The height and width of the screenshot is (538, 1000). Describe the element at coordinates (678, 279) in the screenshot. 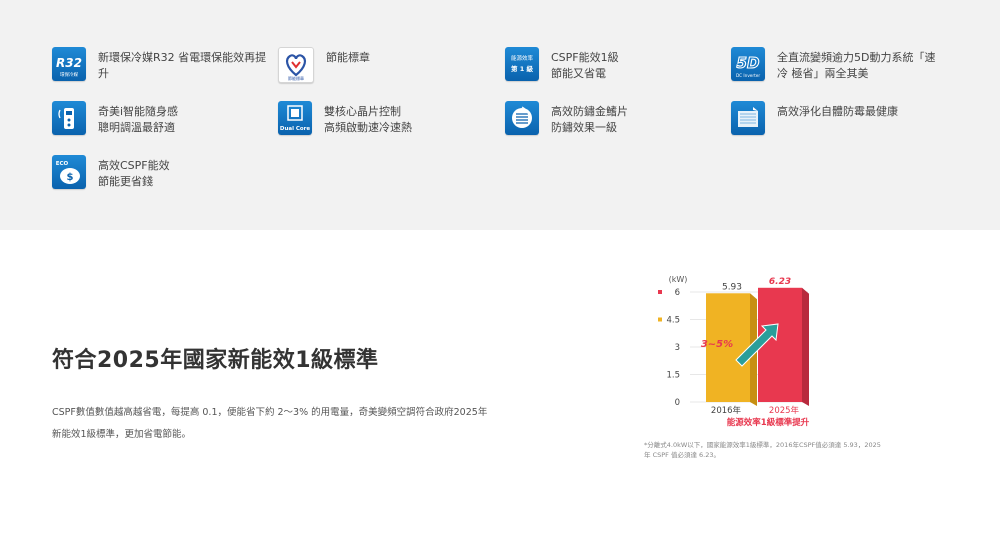

I see `chart-unit-label: (kW)` at that location.